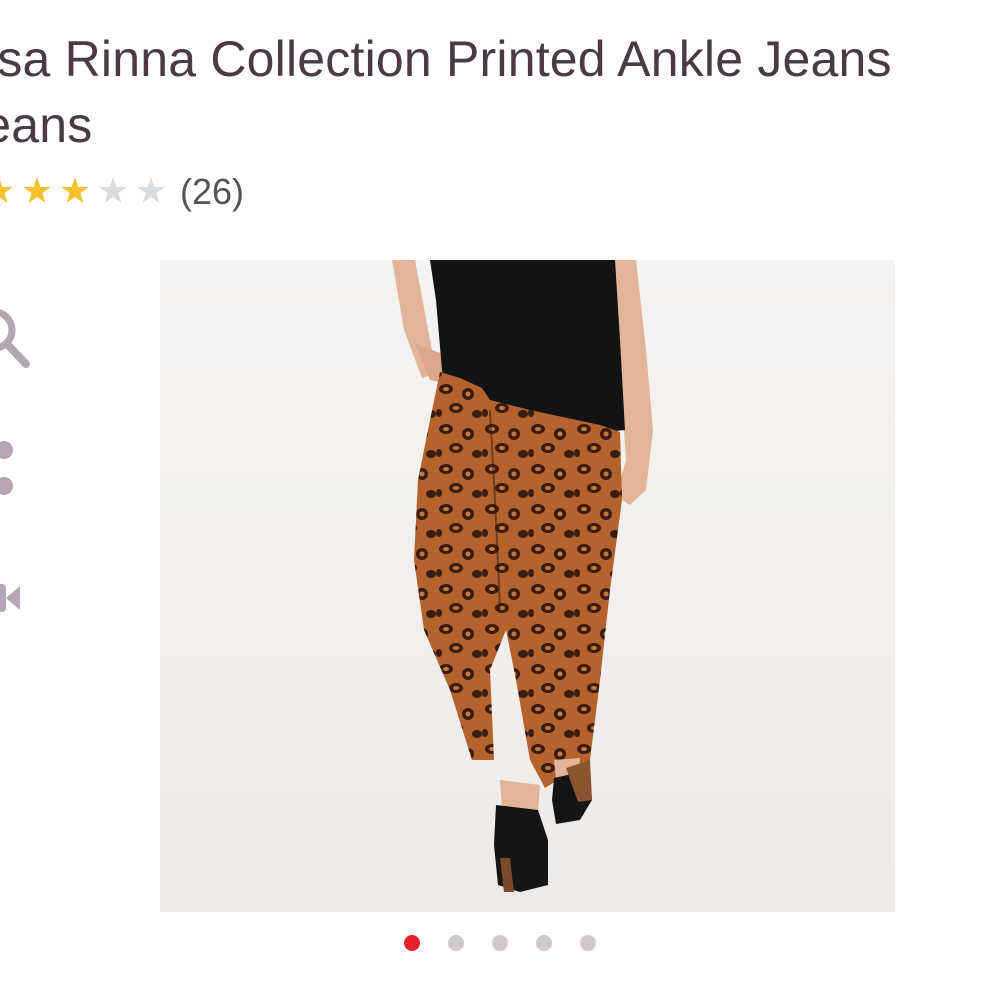 The height and width of the screenshot is (1000, 1000). I want to click on carousel-dot-list, so click(500, 943).